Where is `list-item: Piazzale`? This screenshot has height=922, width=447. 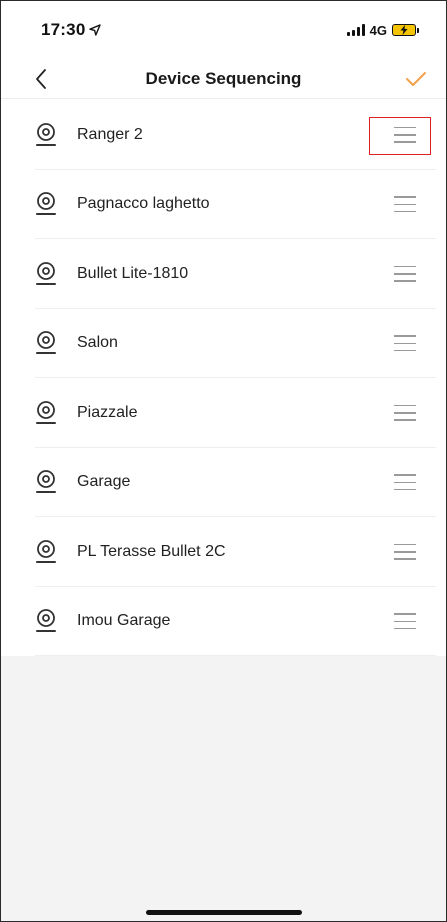
list-item: Piazzale is located at coordinates (223, 413).